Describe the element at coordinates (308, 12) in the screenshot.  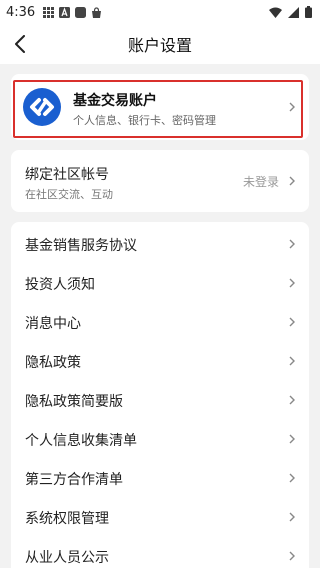
I see `battery-icon` at that location.